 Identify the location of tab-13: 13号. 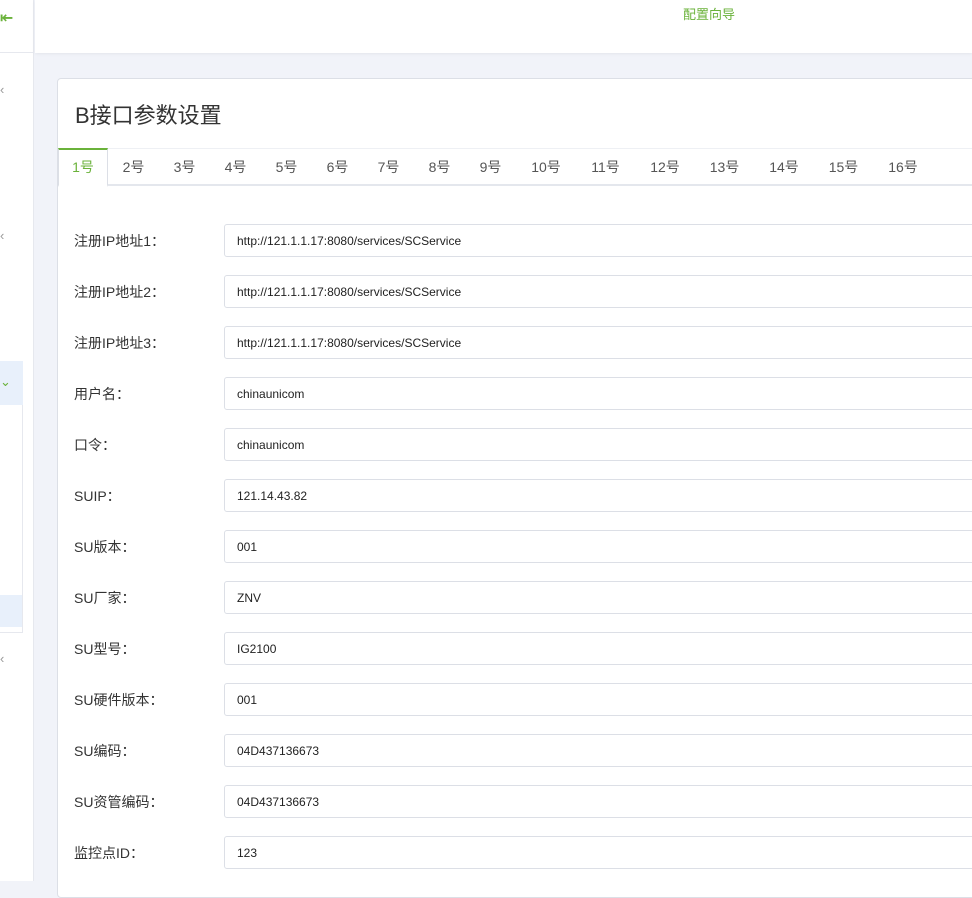
(724, 167).